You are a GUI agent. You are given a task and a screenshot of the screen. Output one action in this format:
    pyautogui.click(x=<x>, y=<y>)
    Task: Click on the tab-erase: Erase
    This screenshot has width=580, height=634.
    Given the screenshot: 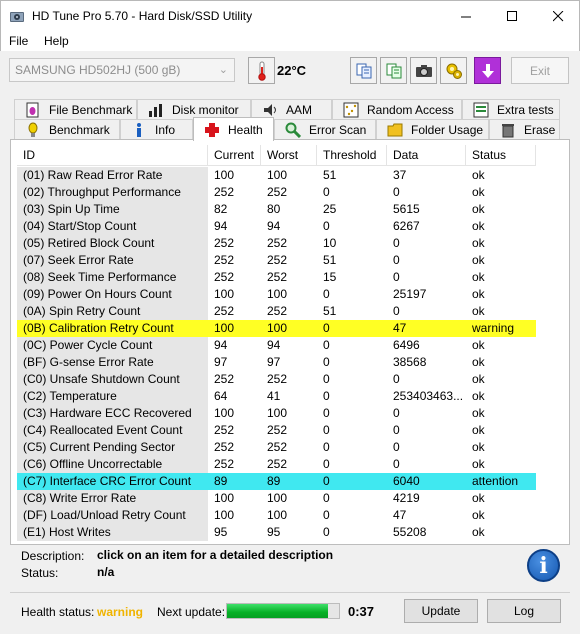 What is the action you would take?
    pyautogui.click(x=524, y=129)
    